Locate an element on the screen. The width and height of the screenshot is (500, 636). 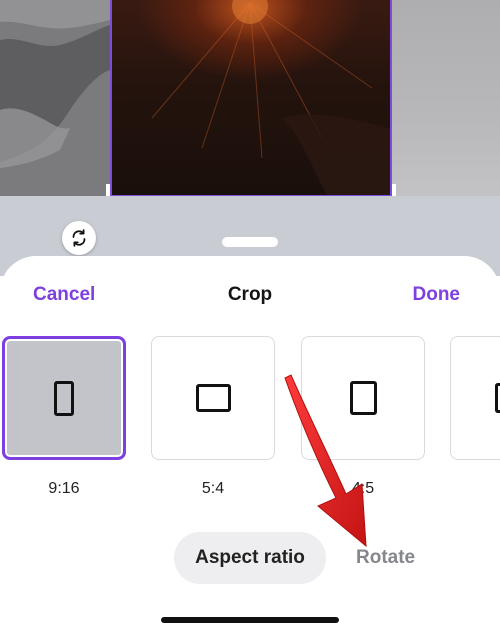
ratio-label: 4:5 is located at coordinates (363, 488).